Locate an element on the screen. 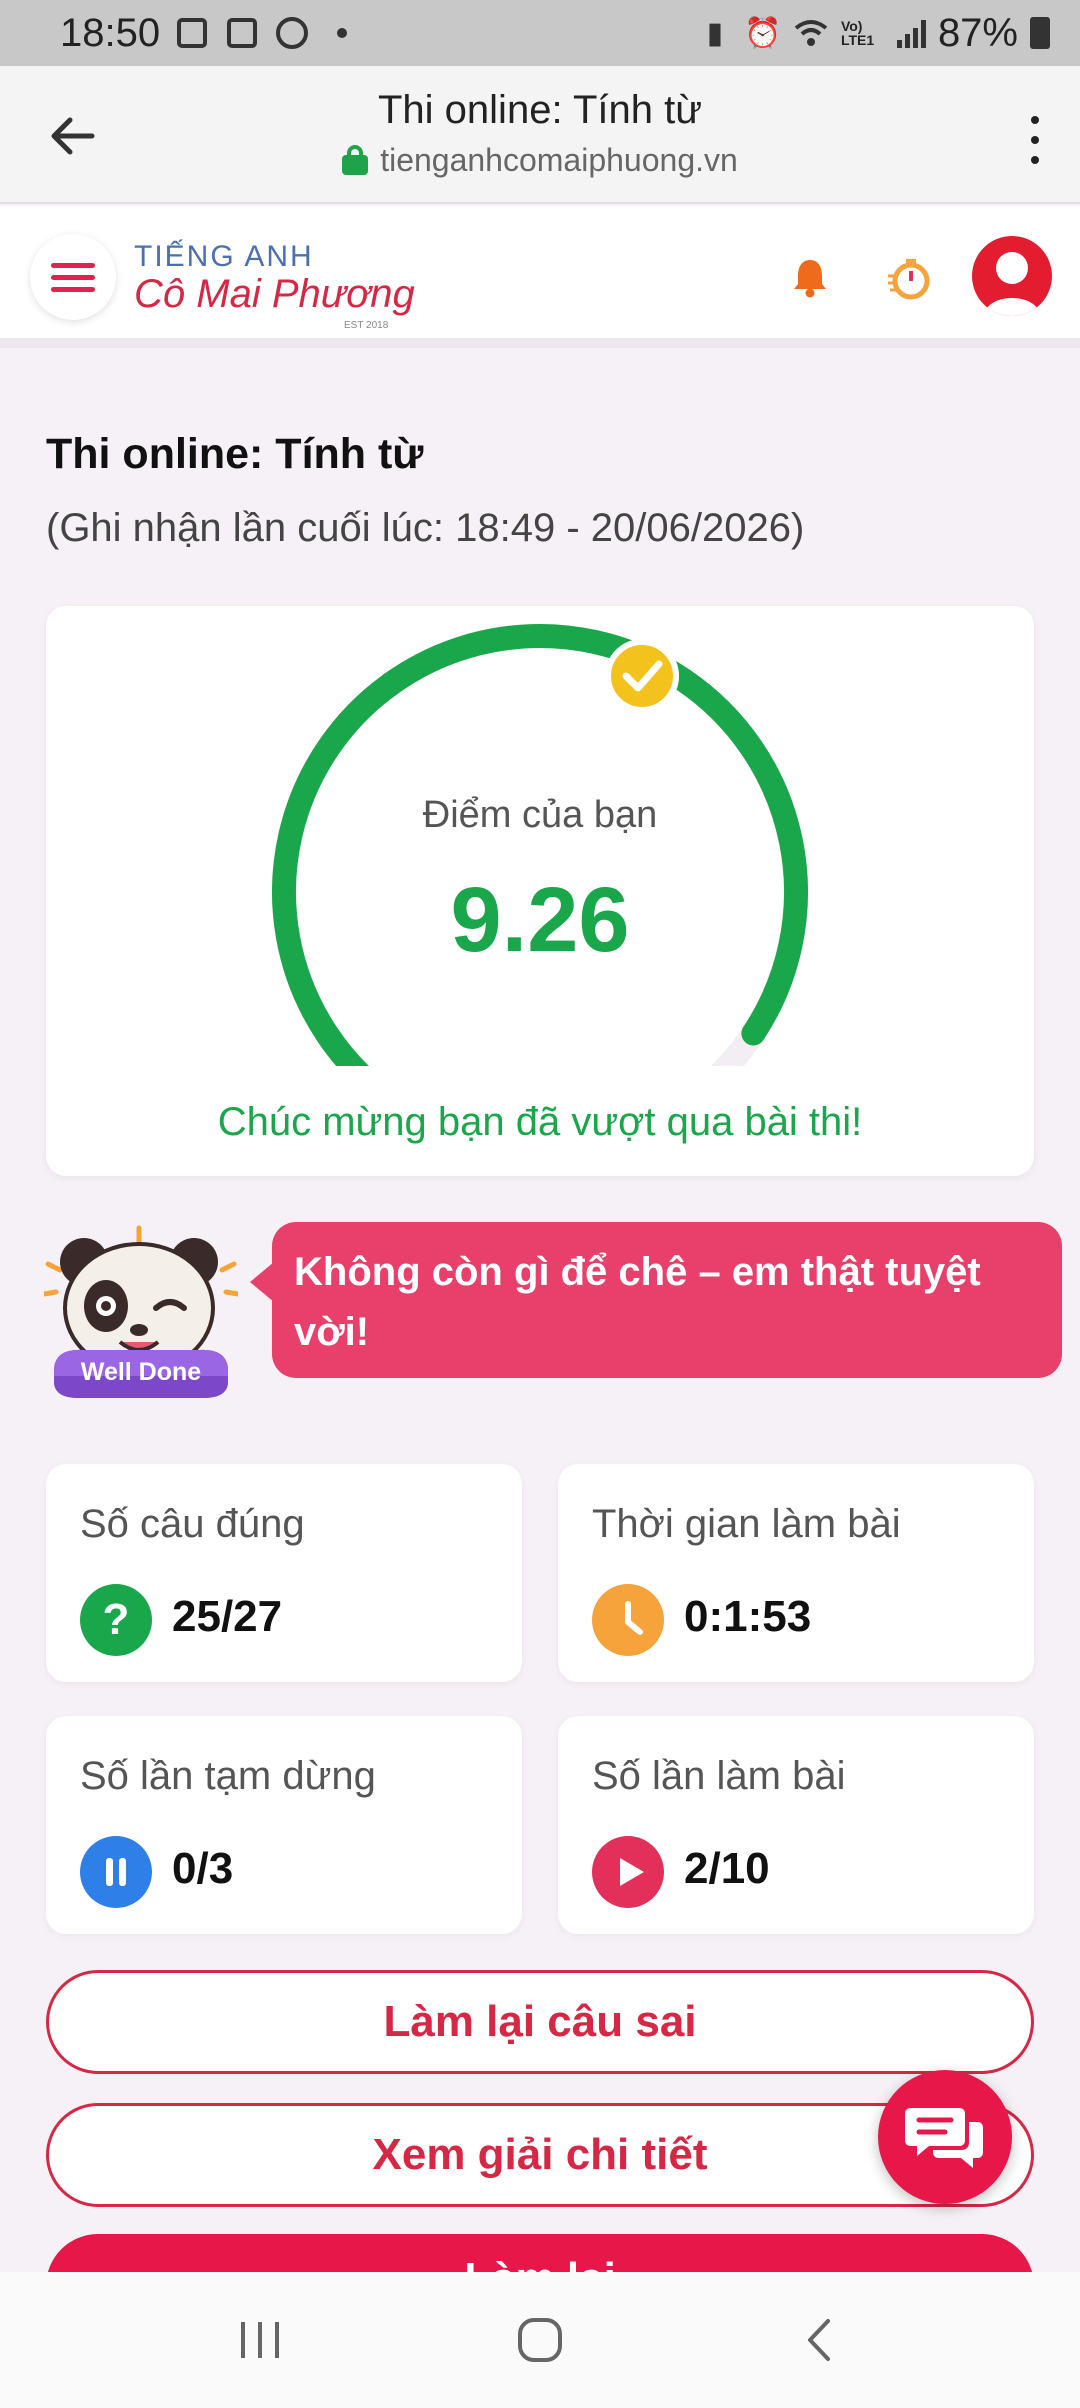  stat-value: 25/27 is located at coordinates (227, 1616).